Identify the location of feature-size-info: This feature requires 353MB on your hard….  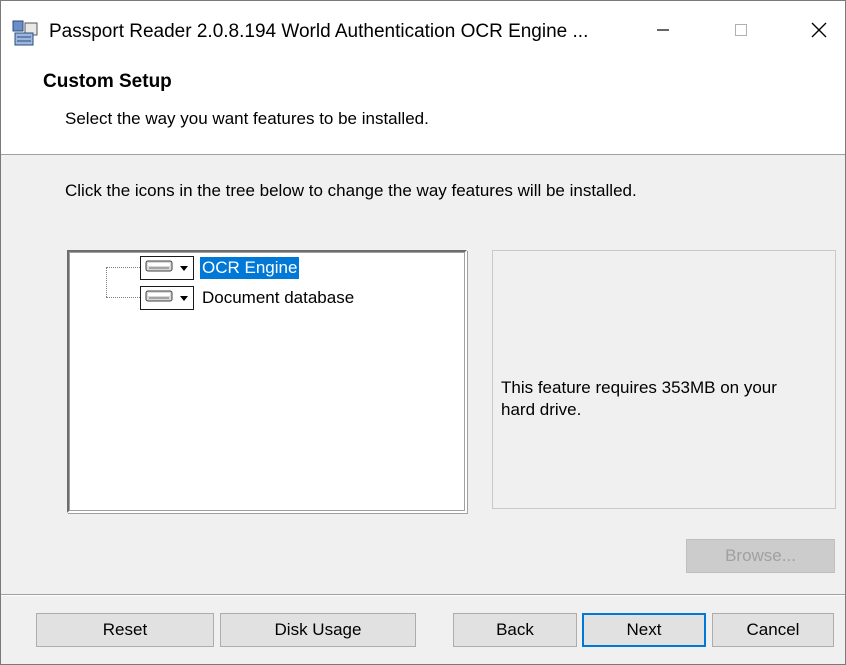
(639, 398).